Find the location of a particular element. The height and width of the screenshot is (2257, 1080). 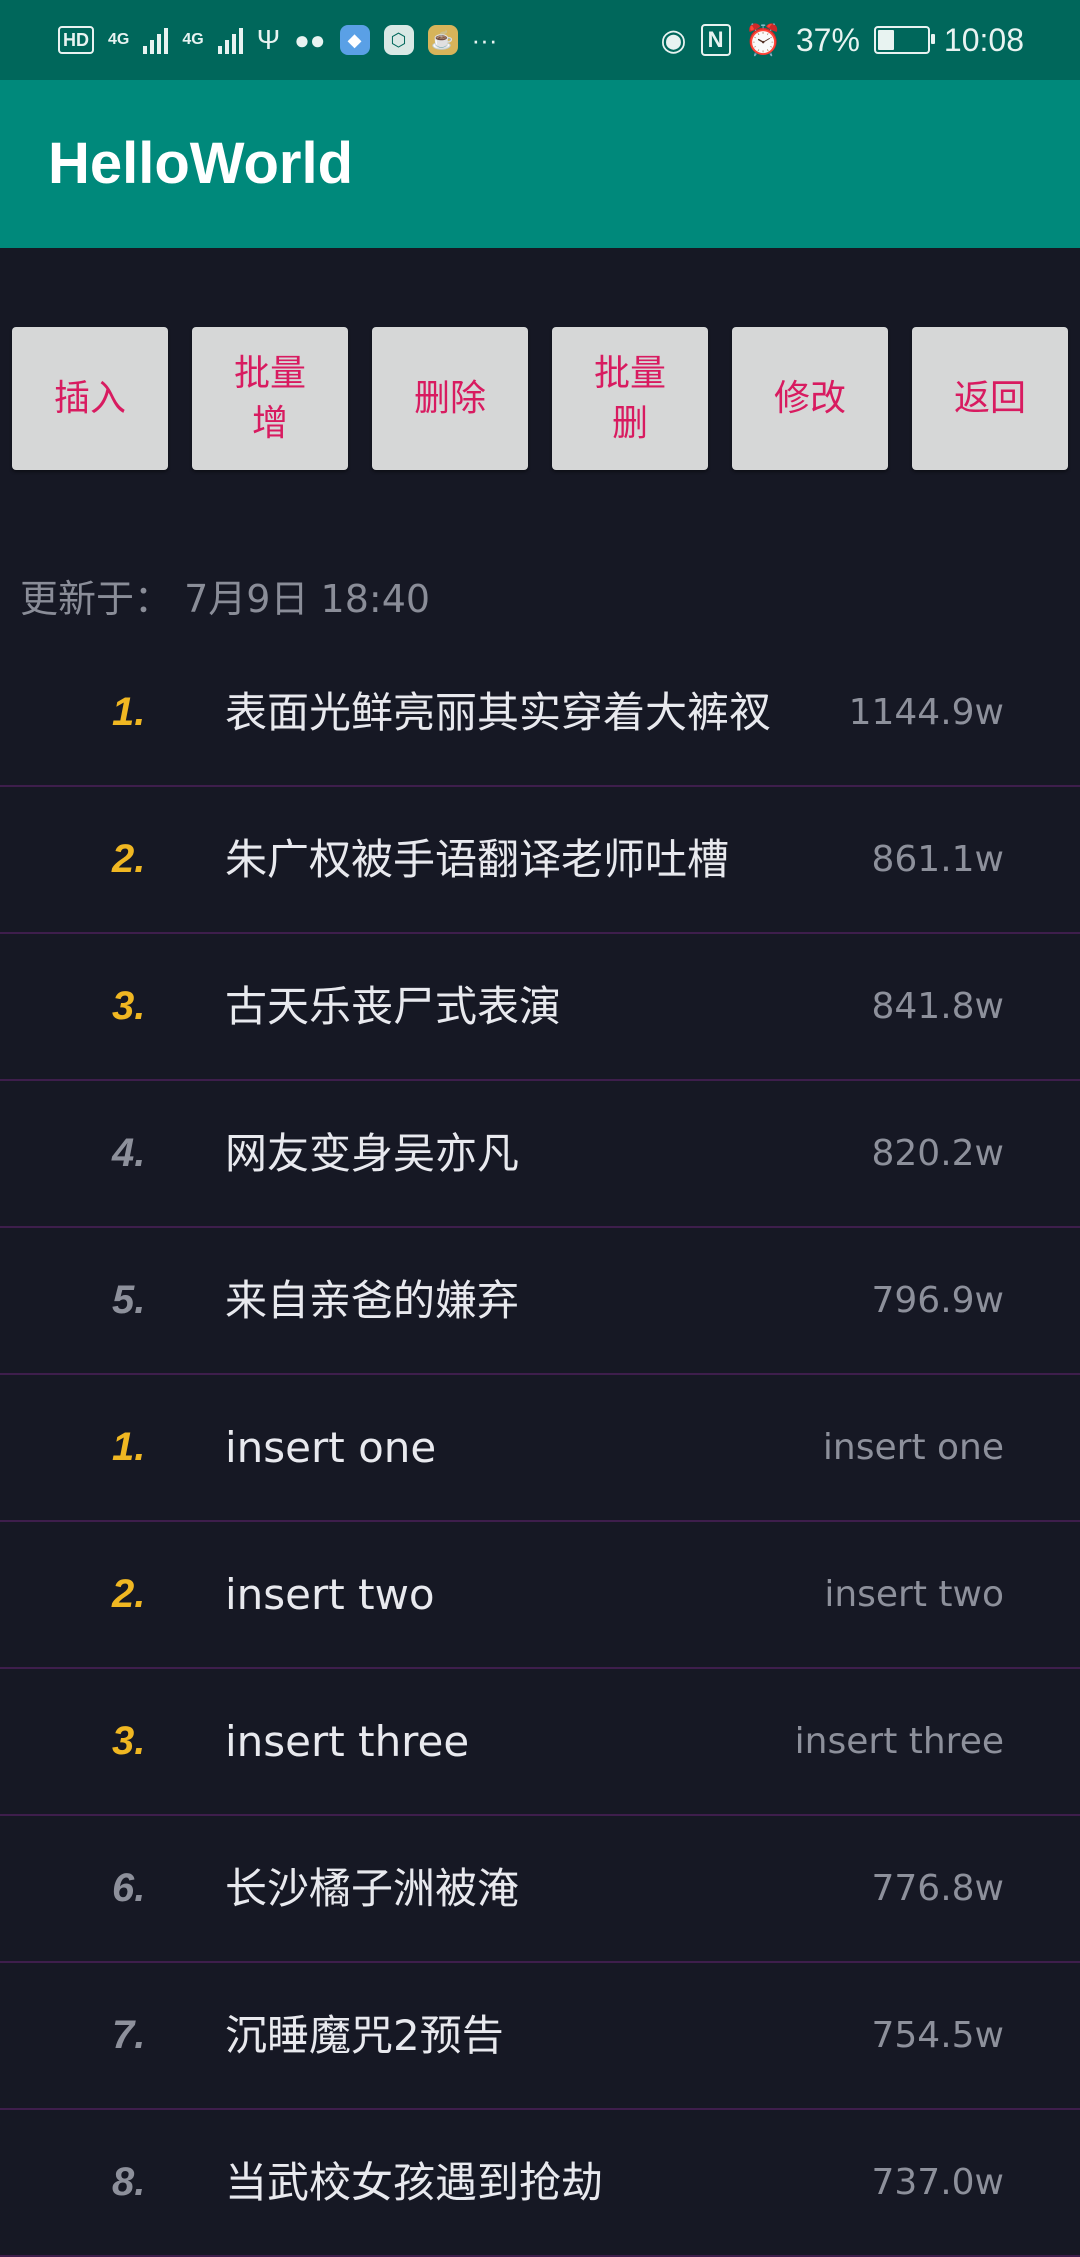

status-bar-right: ◉ N ⏰ 37% 10:08 is located at coordinates (842, 40).